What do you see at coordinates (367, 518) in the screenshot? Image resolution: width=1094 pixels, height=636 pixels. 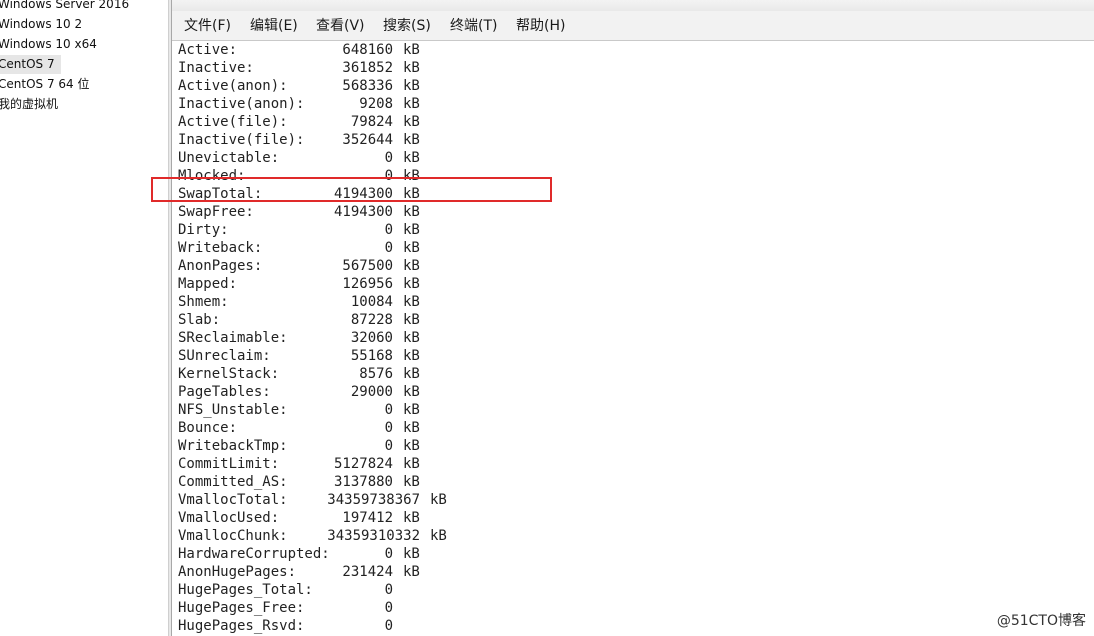 I see `meminfo-value: 197412` at bounding box center [367, 518].